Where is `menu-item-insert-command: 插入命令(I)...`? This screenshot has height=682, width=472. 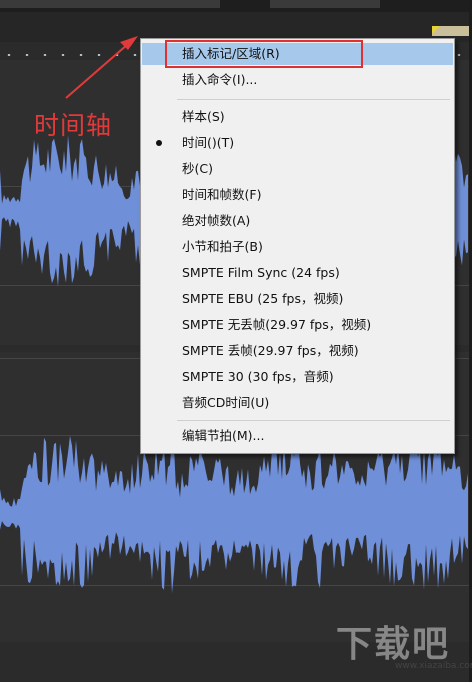
menu-item-insert-command: 插入命令(I)... is located at coordinates (297, 80).